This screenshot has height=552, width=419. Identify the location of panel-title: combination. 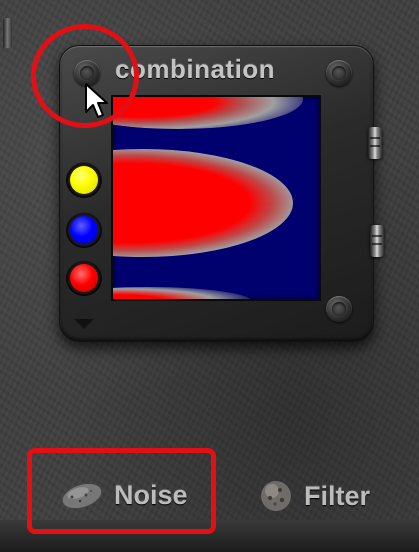
(195, 69).